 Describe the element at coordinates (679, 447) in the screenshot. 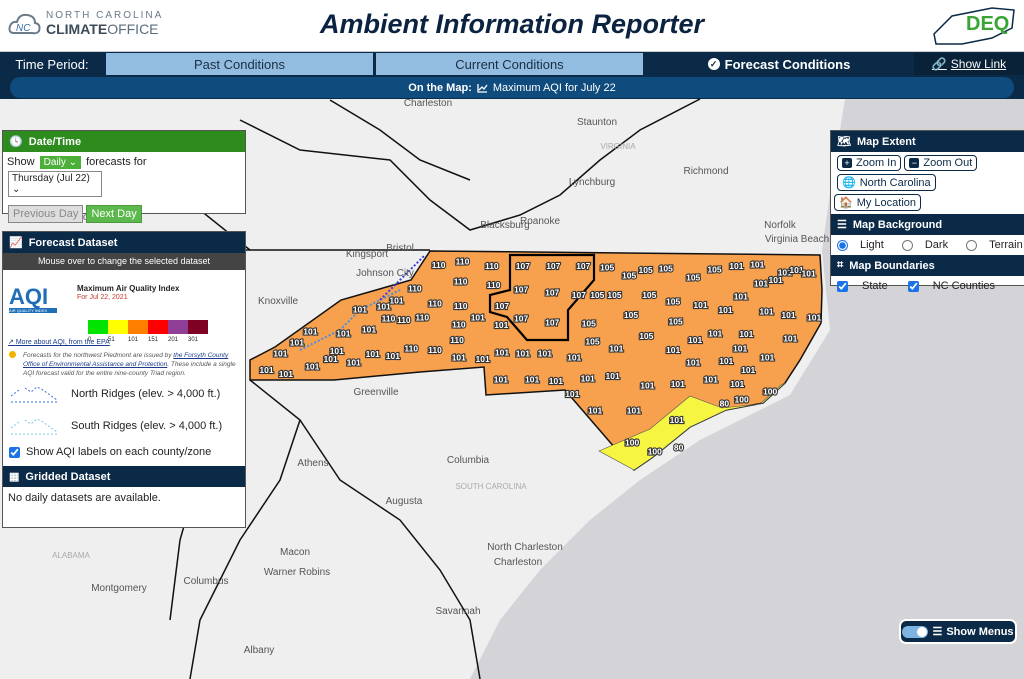

I see `county-aqi-label: 80` at that location.